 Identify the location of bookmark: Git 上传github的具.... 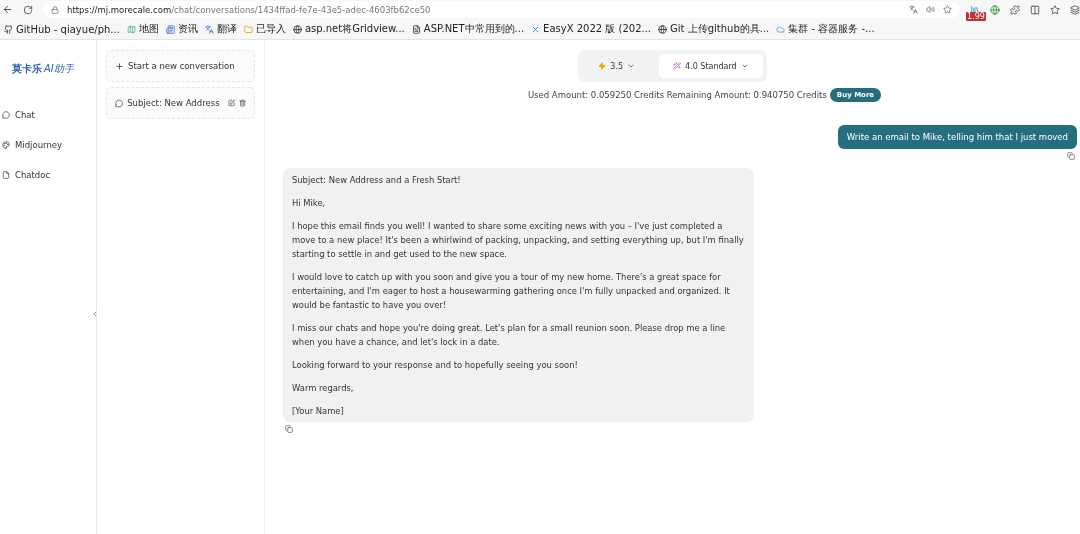
(714, 29).